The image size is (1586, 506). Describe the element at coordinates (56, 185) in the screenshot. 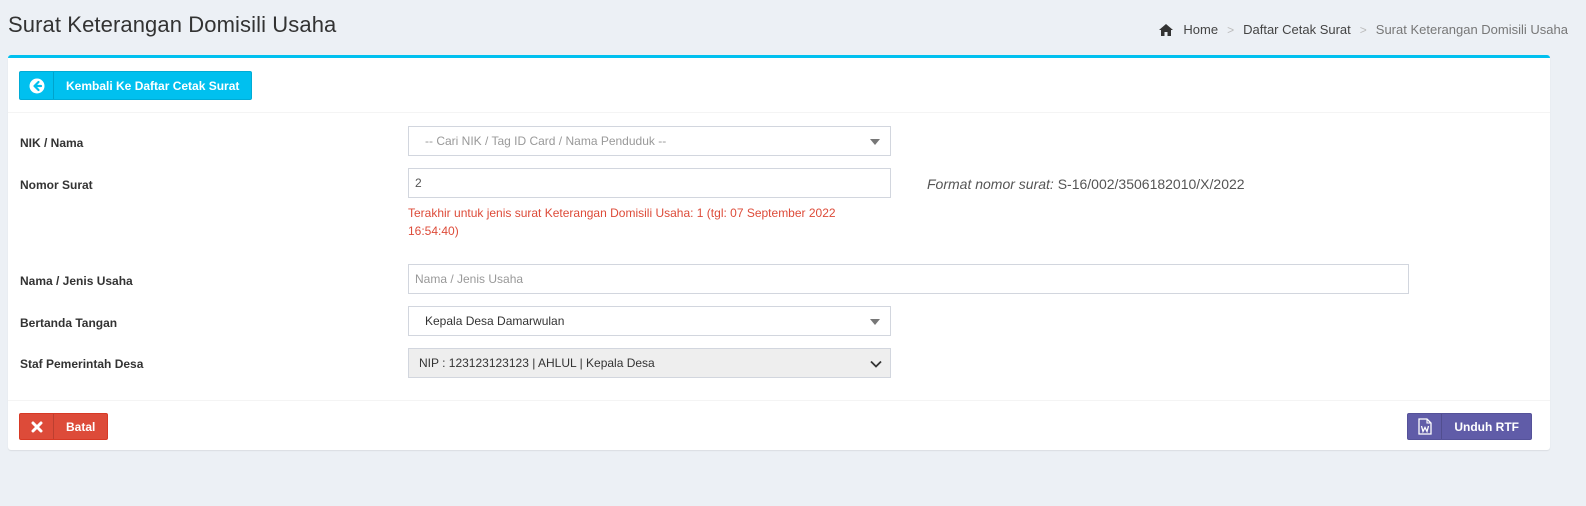

I see `nomor-surat-label: Nomor Surat` at that location.